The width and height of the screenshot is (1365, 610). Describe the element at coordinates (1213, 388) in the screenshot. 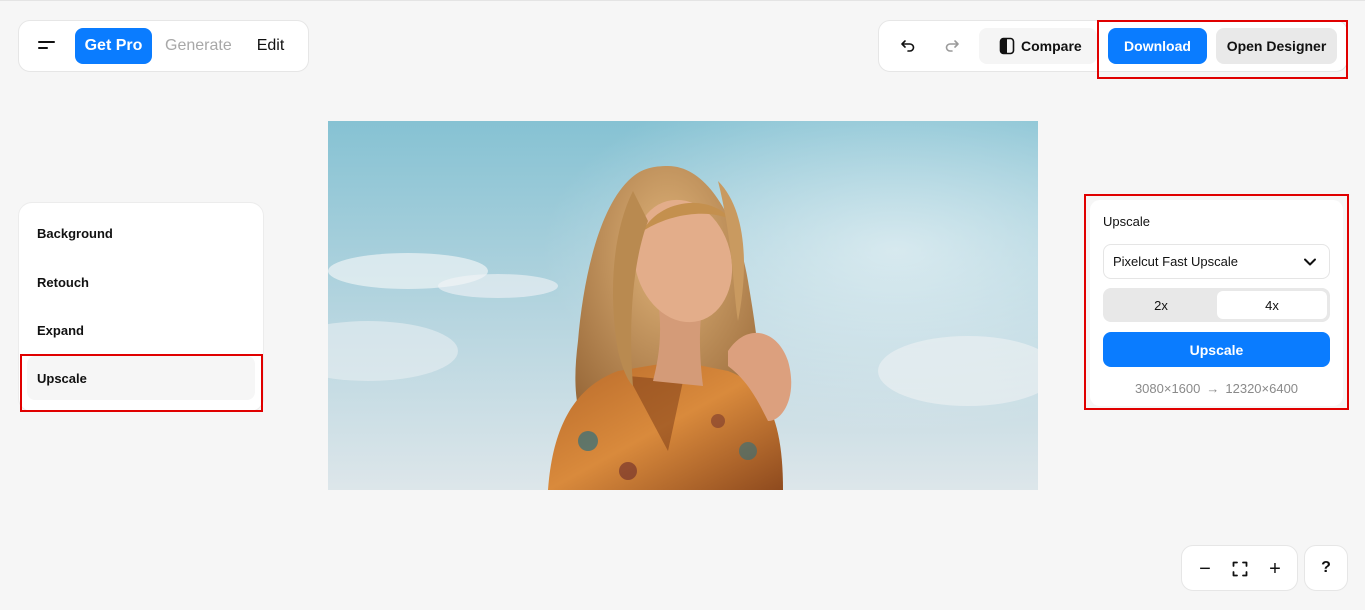

I see `arrow-right-icon: →` at that location.